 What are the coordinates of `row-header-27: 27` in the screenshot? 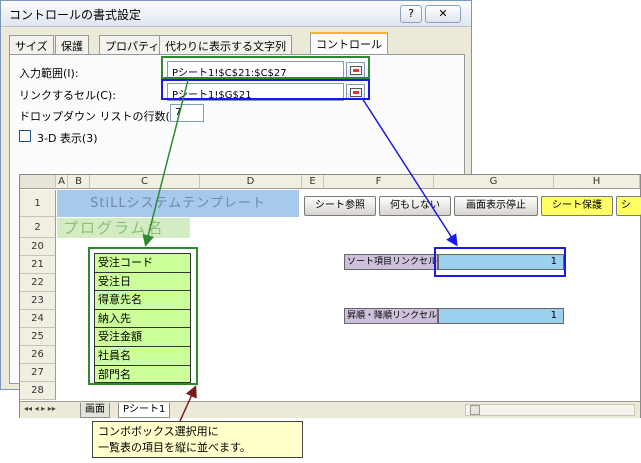 It's located at (38, 373).